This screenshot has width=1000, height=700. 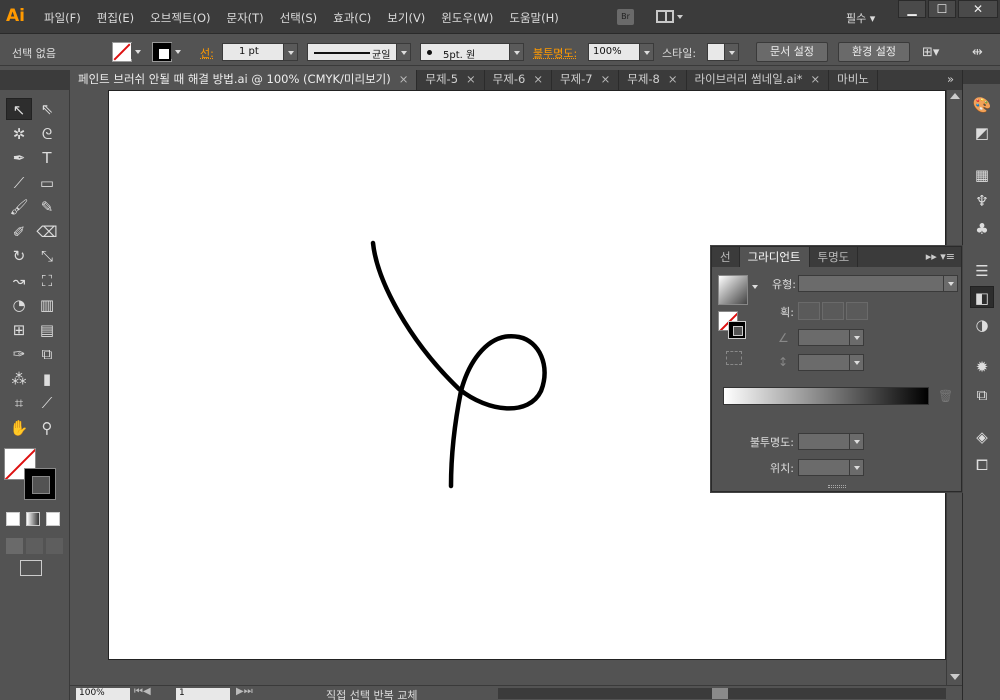 What do you see at coordinates (982, 367) in the screenshot?
I see `appearance-icon: ✹` at bounding box center [982, 367].